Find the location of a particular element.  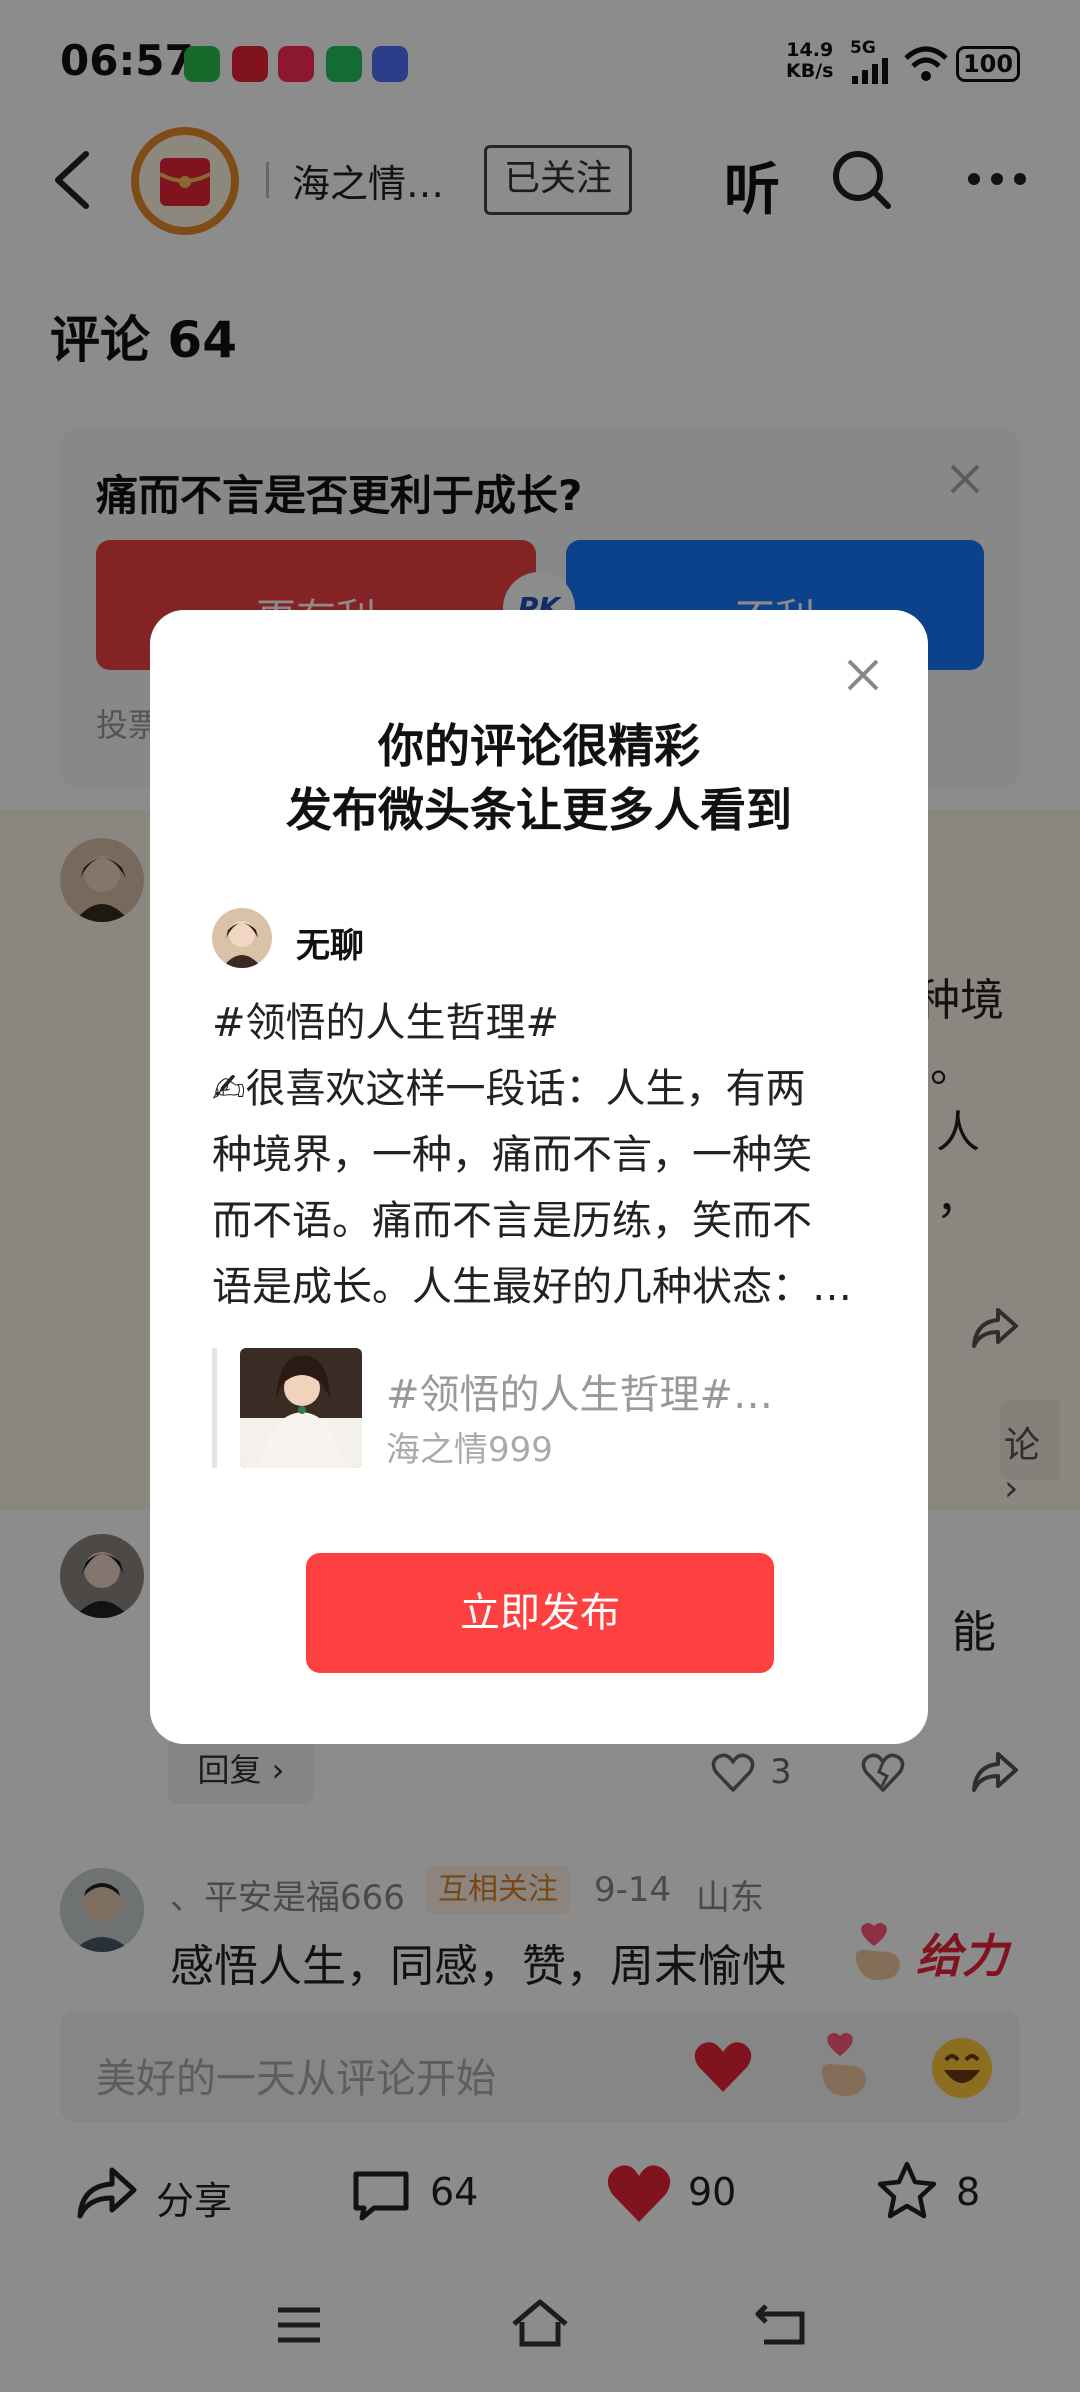

close-icon is located at coordinates (863, 675).